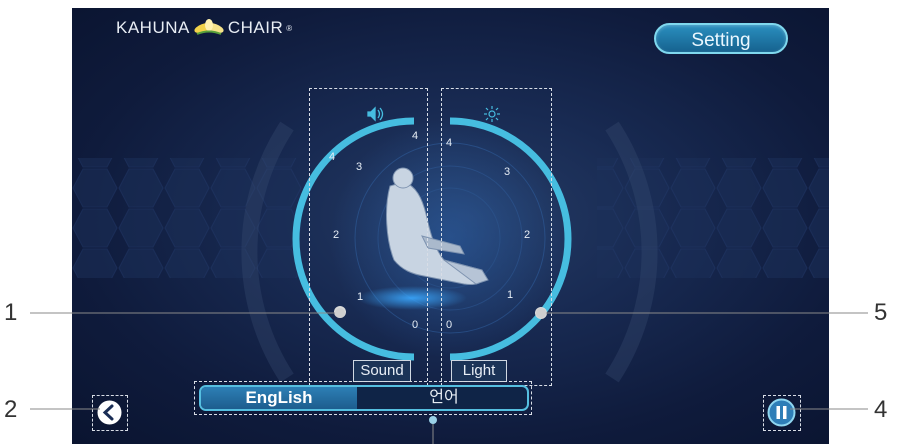 The width and height of the screenshot is (902, 444). Describe the element at coordinates (881, 409) in the screenshot. I see `callout-4: 4` at that location.